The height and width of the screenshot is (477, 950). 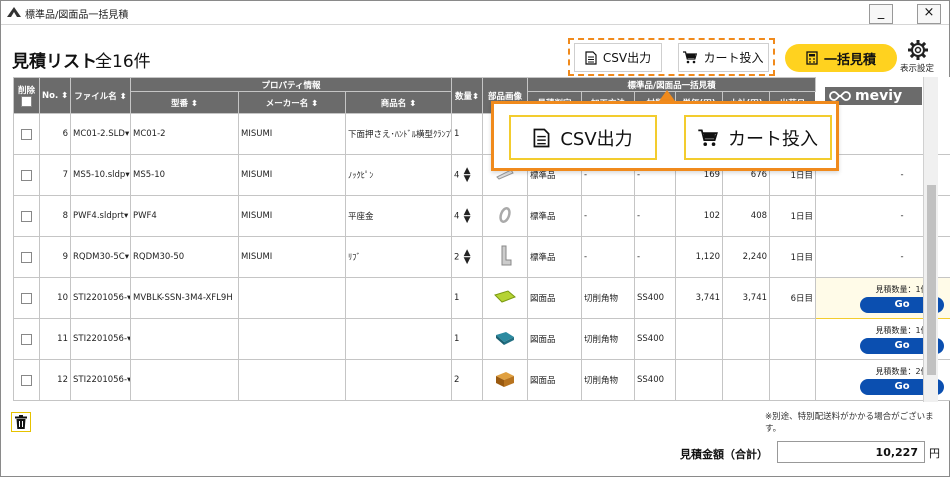 I want to click on subtotal-cell: 2,240, so click(x=746, y=257).